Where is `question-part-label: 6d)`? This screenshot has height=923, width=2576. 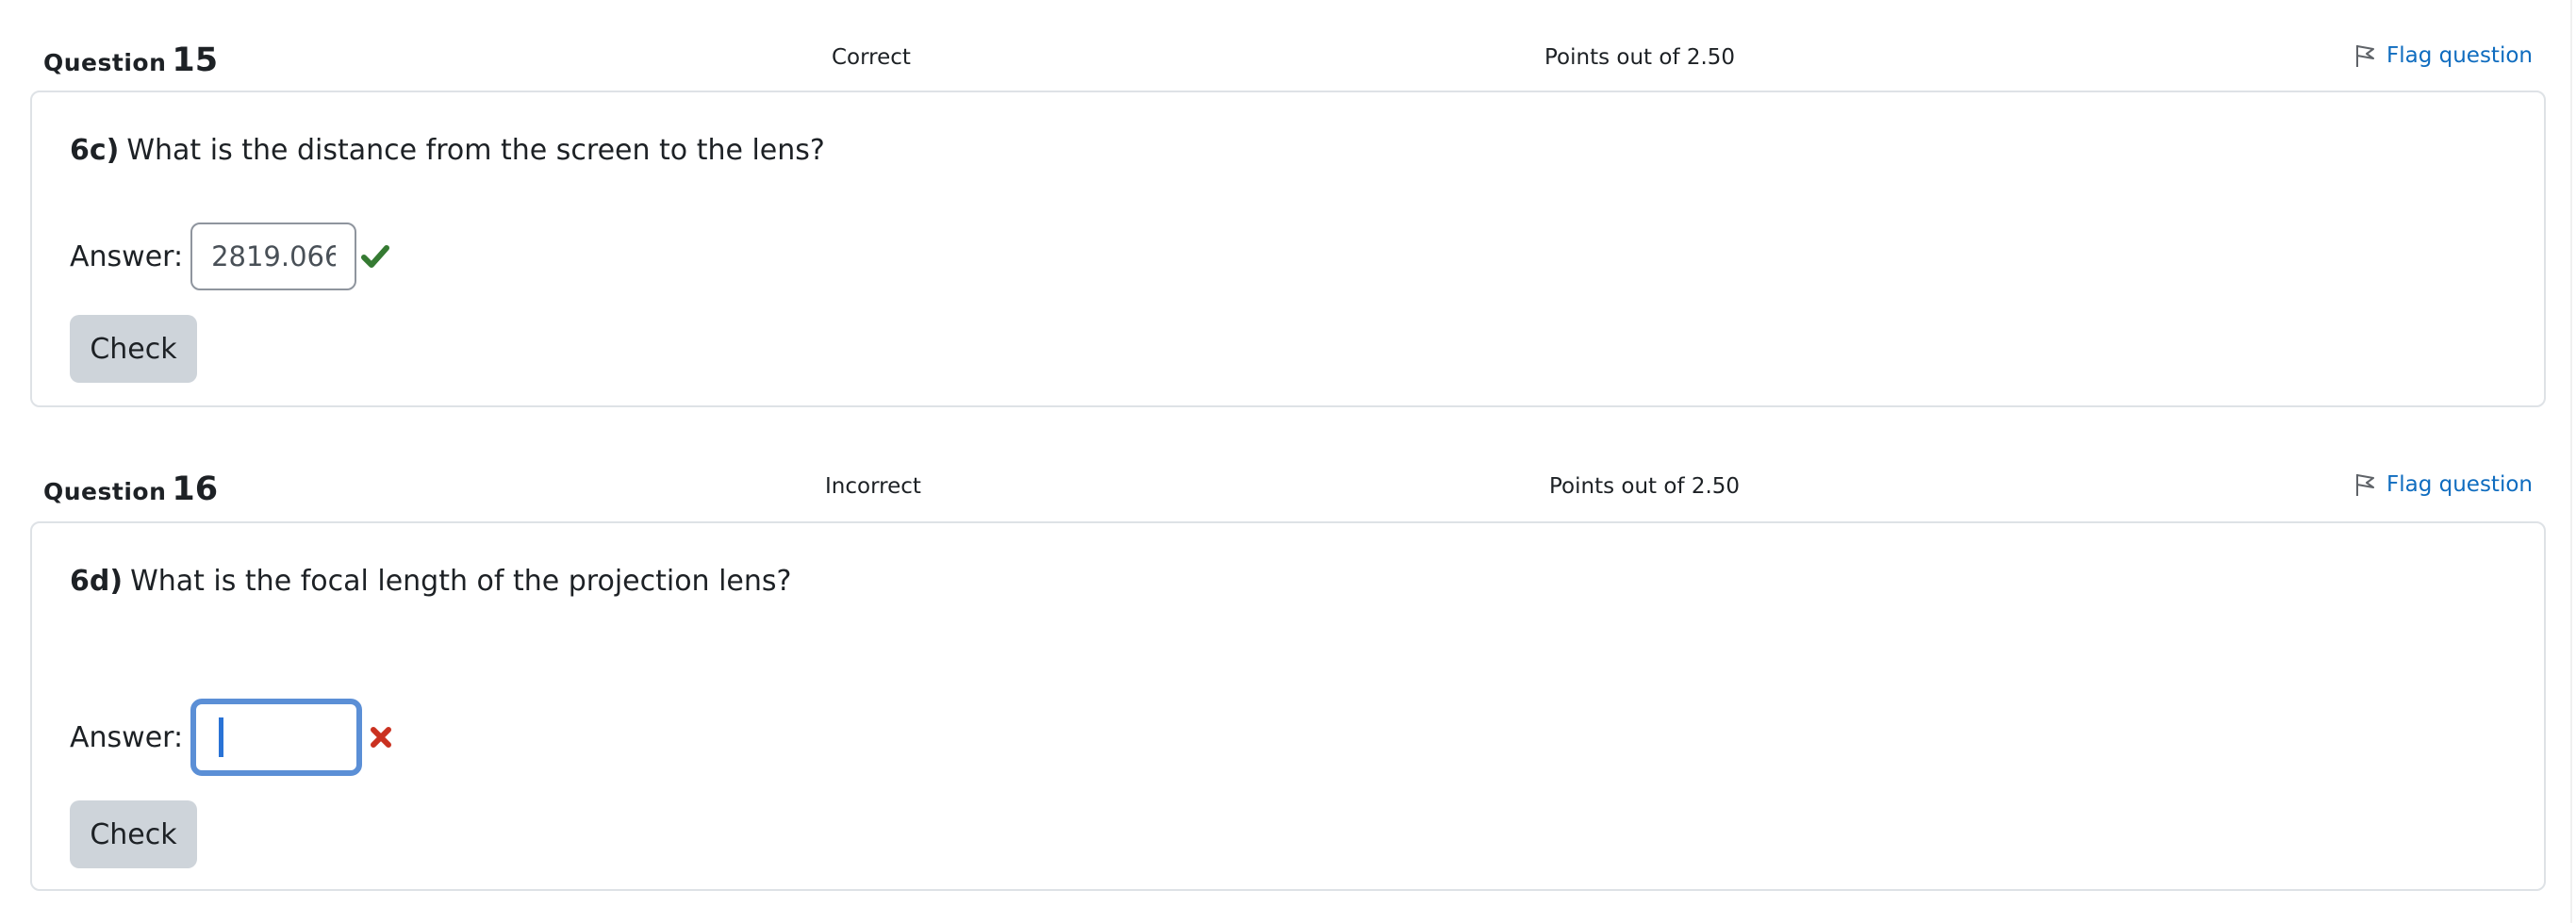 question-part-label: 6d) is located at coordinates (97, 581).